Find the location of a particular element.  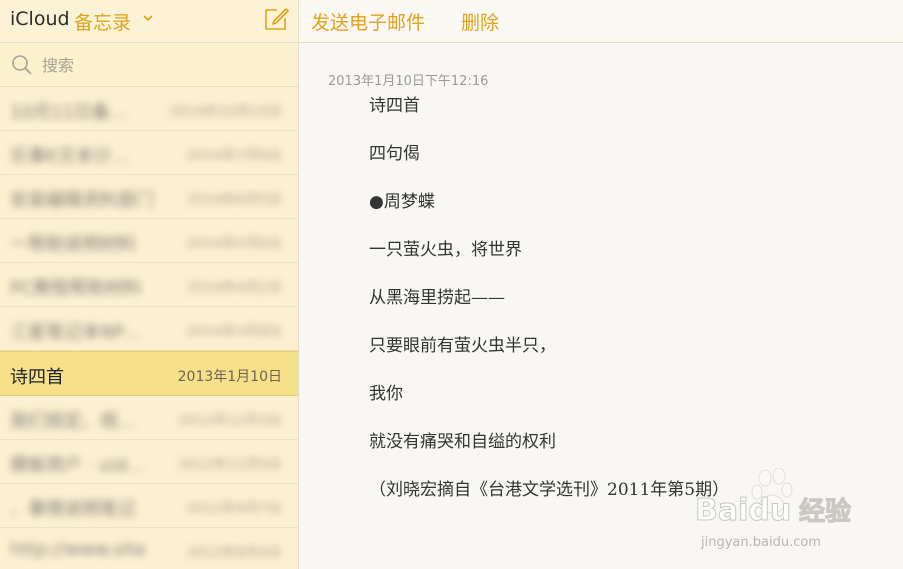

watermark-url: jingyan.baidu.com is located at coordinates (760, 542).